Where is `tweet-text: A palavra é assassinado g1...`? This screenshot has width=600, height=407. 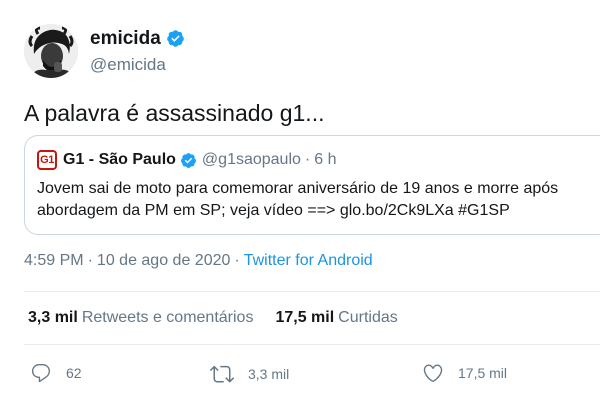
tweet-text: A palavra é assassinado g1... is located at coordinates (174, 113).